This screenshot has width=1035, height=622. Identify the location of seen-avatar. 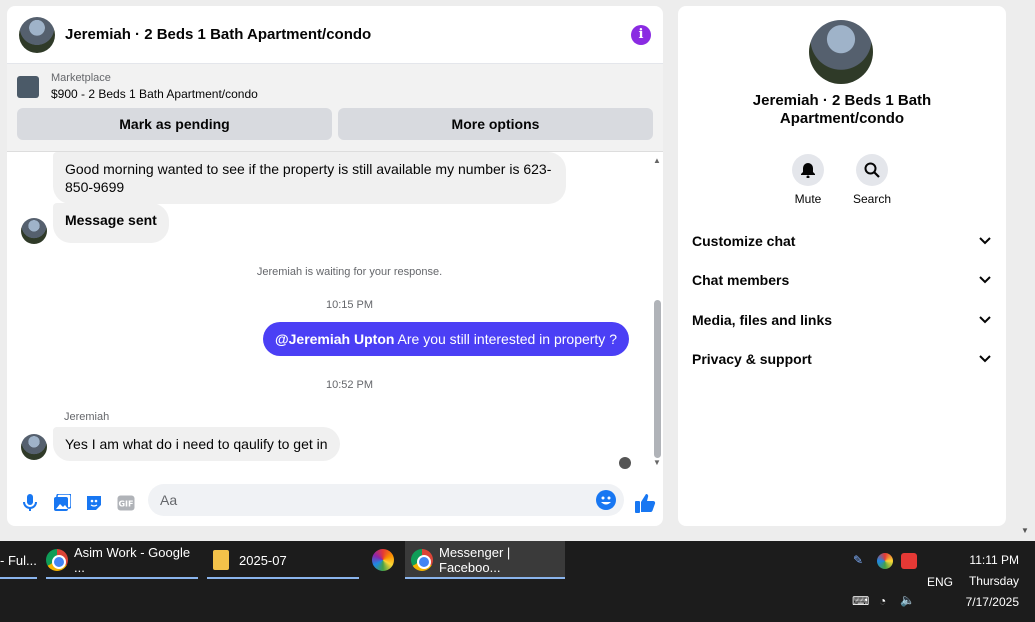
(625, 463).